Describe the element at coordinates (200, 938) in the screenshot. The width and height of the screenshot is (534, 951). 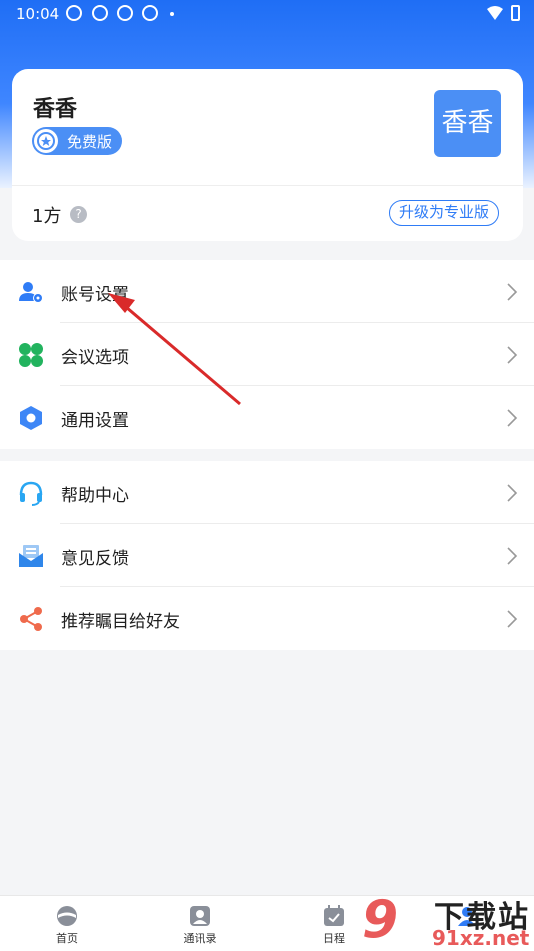
I see `tab-label: 通讯录` at that location.